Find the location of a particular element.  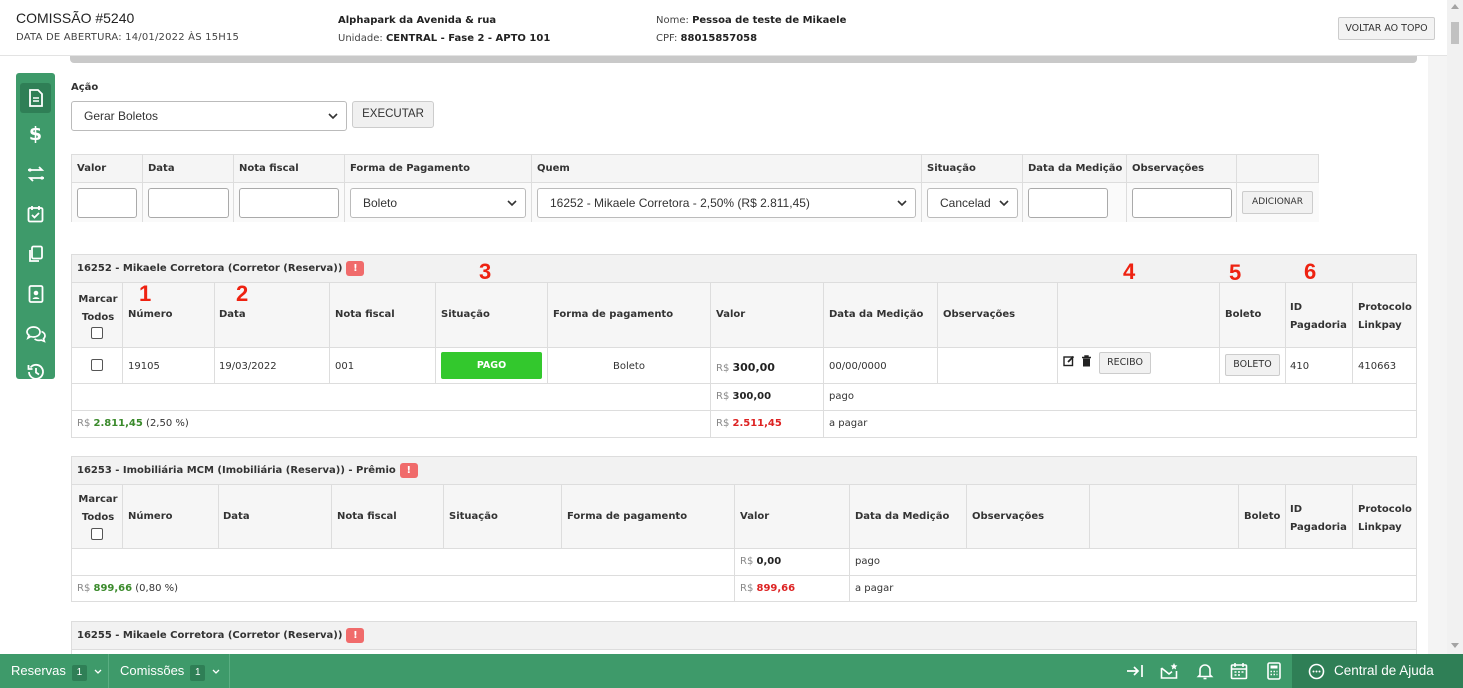

form-col-forma: Forma de Pagamento is located at coordinates (438, 168).